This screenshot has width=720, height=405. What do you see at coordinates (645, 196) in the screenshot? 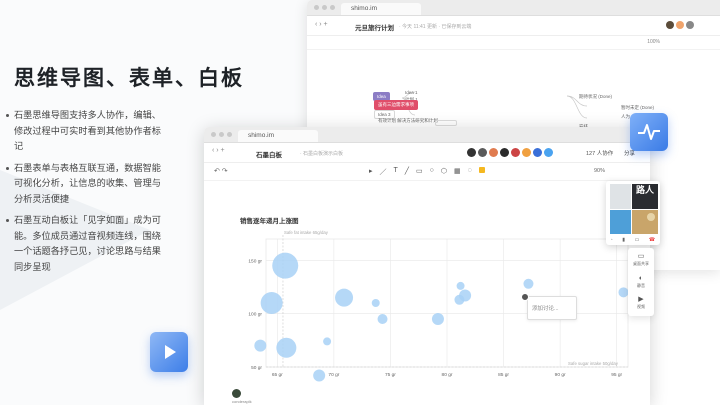
I see `video-tile: 路人` at bounding box center [645, 196].